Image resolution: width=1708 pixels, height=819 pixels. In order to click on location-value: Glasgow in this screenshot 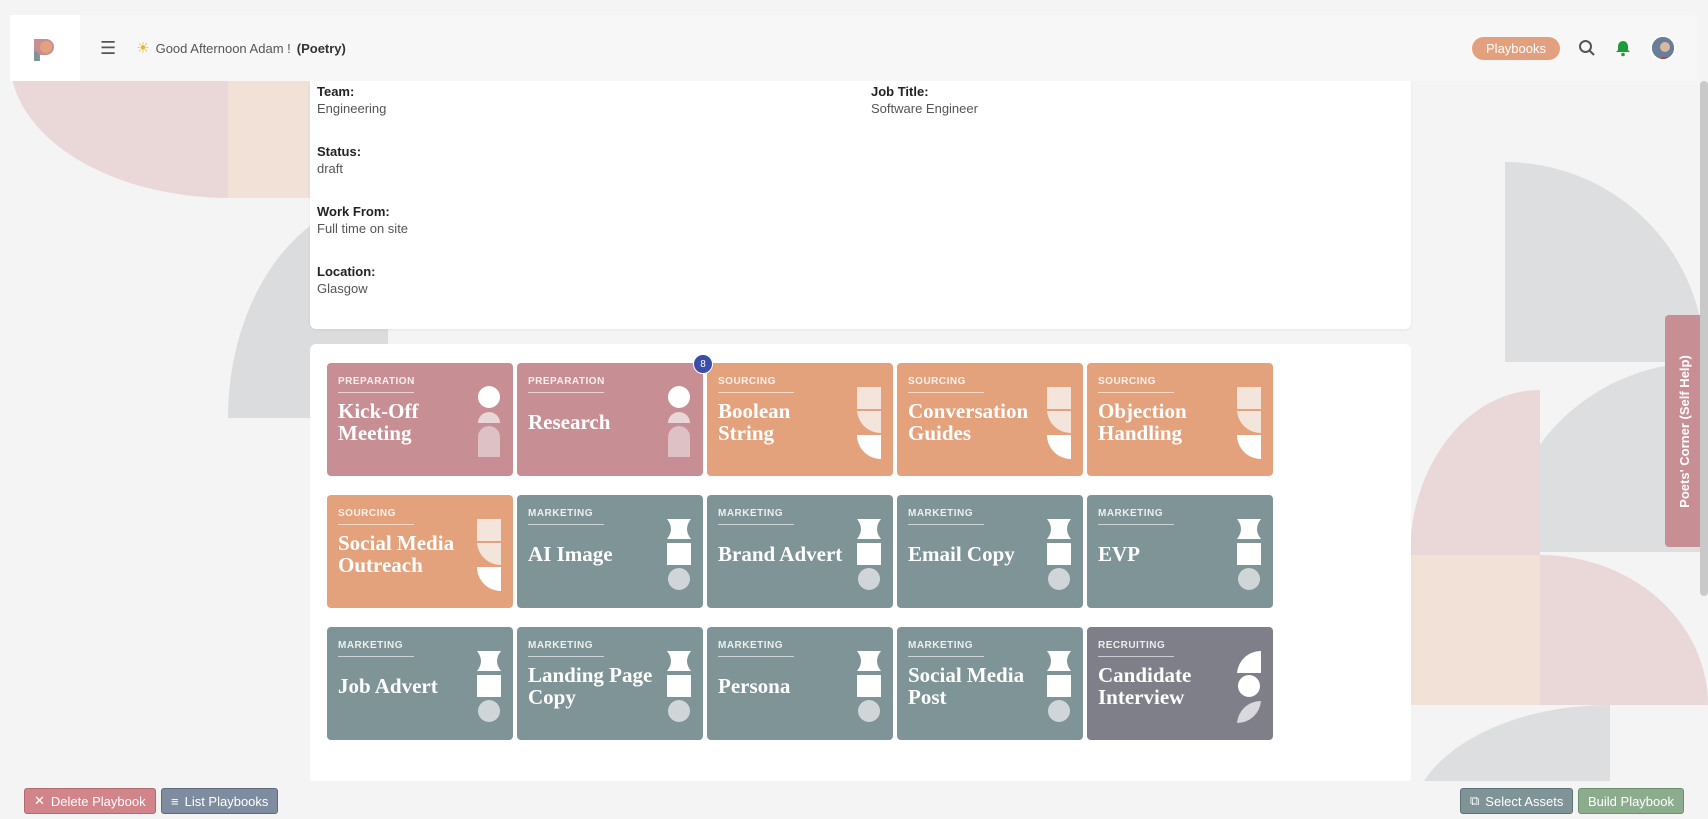, I will do `click(342, 288)`.